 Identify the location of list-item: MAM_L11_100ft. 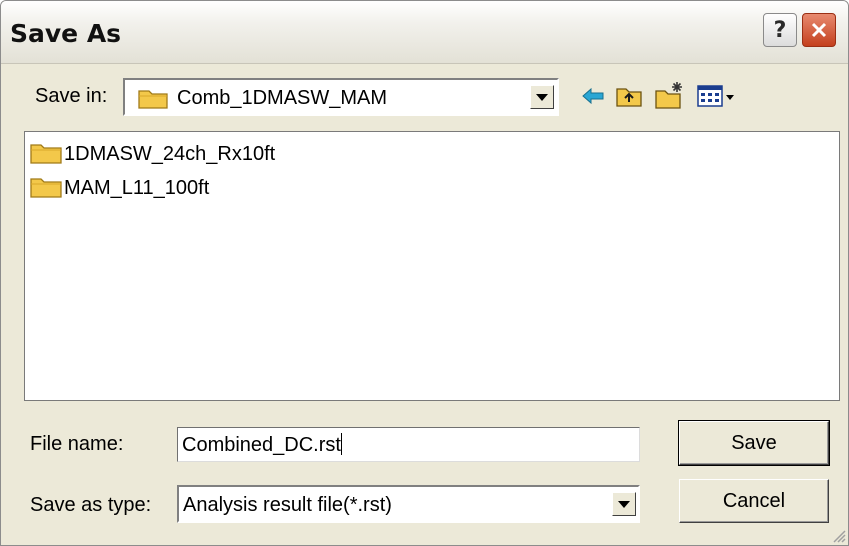
(119, 188).